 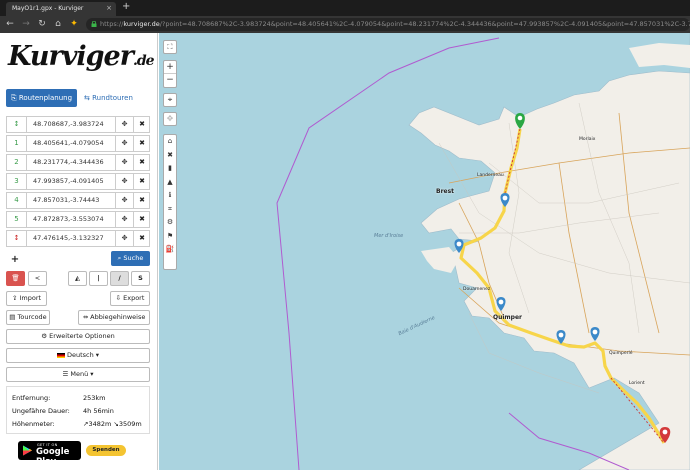 What do you see at coordinates (68, 162) in the screenshot?
I see `waypoint-input: 48.231774,-4.344436` at bounding box center [68, 162].